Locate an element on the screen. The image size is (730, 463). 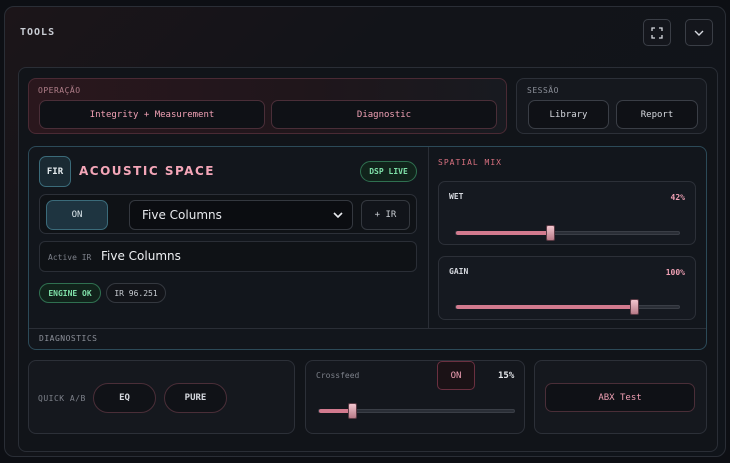
acoustic-on-toggle: ON is located at coordinates (77, 215).